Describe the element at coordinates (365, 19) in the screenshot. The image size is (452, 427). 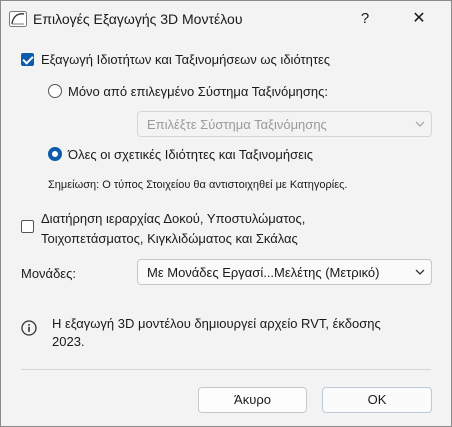
I see `help-button: ?` at that location.